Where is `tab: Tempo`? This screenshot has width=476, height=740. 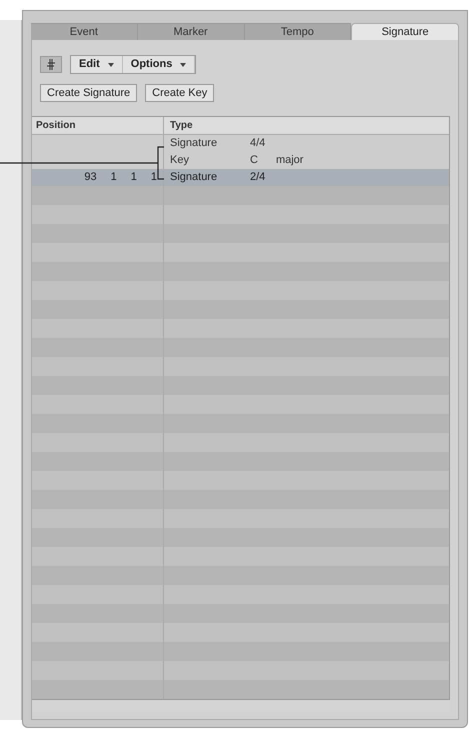 tab: Tempo is located at coordinates (298, 31).